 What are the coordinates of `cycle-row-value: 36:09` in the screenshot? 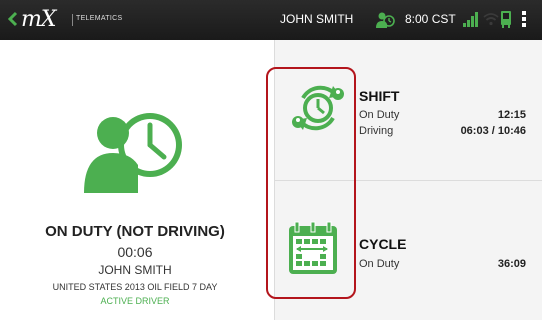 It's located at (511, 264).